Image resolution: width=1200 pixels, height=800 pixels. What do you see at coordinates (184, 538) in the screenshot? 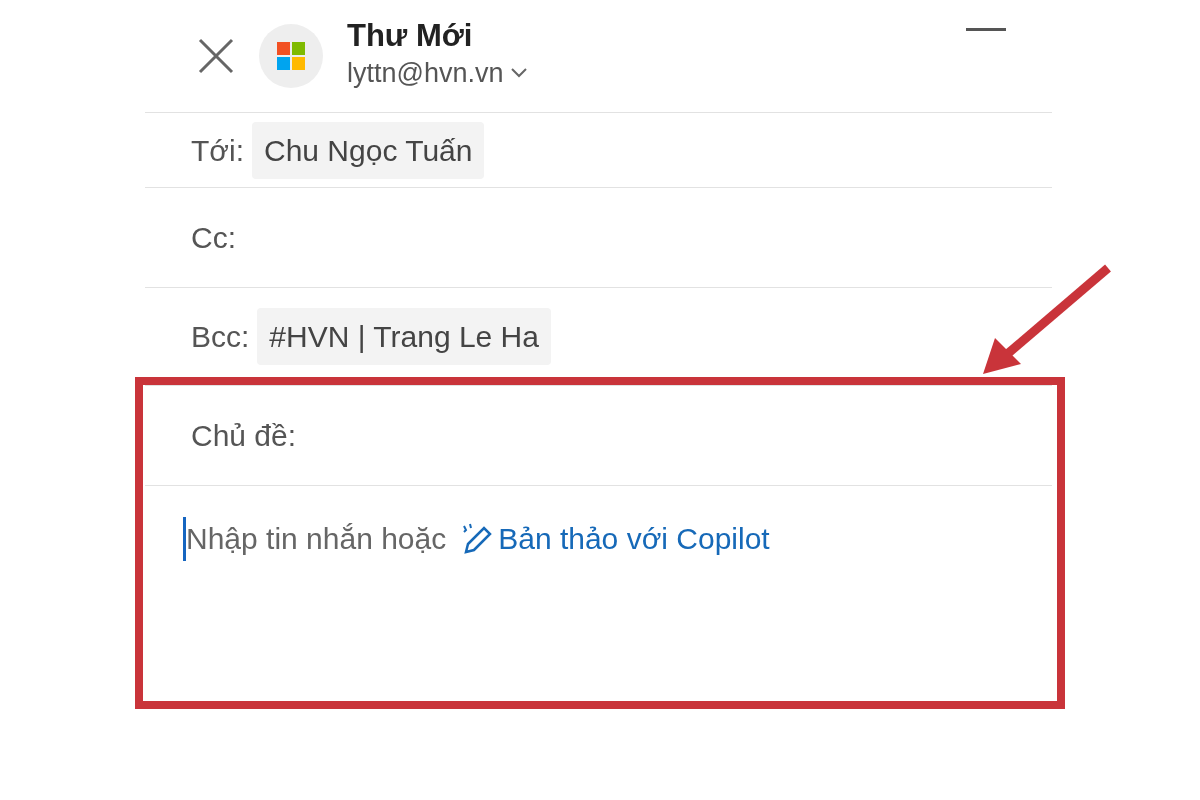
I see `text-cursor` at bounding box center [184, 538].